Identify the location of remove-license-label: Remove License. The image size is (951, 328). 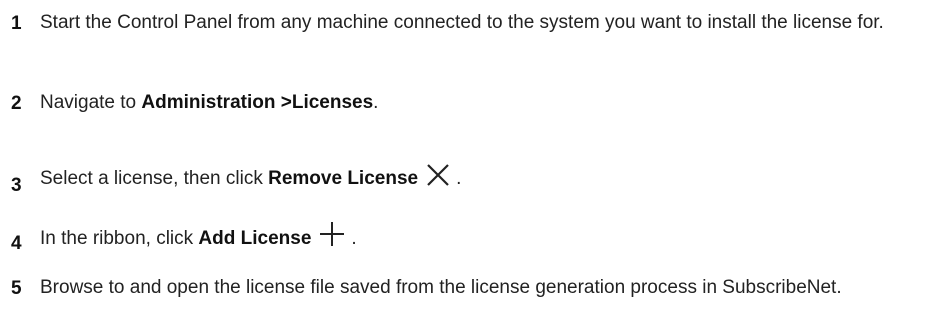
(343, 178).